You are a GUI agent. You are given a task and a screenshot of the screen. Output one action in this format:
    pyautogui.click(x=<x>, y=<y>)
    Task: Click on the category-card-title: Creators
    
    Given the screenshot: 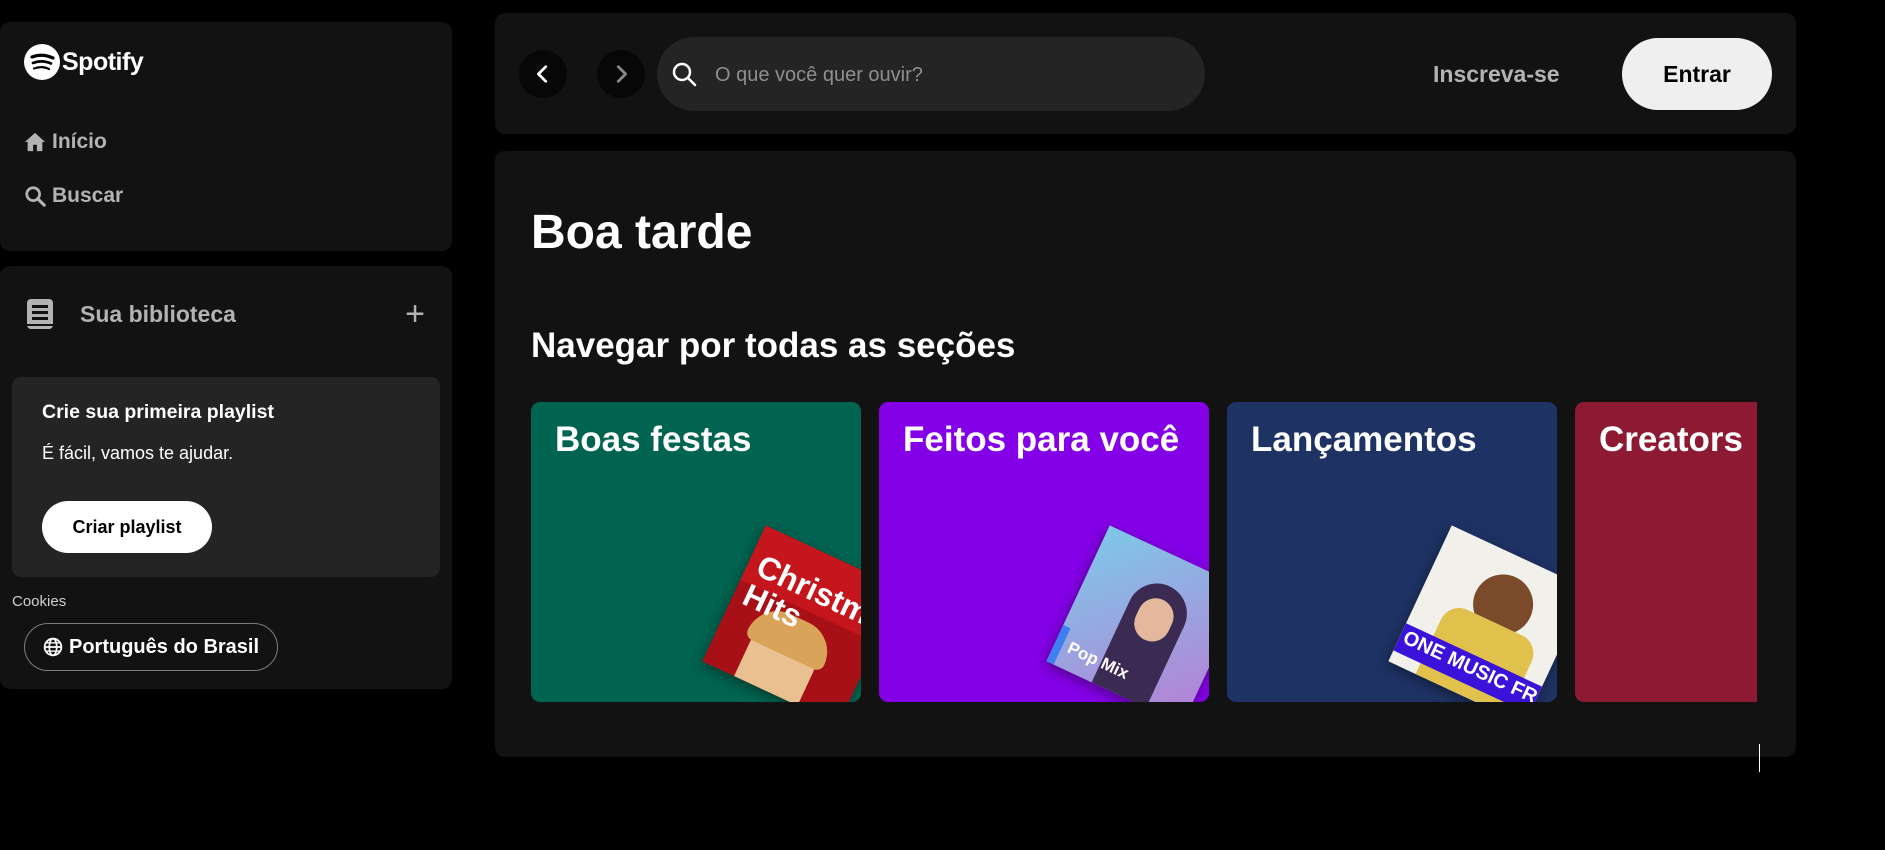 What is the action you would take?
    pyautogui.click(x=1671, y=439)
    